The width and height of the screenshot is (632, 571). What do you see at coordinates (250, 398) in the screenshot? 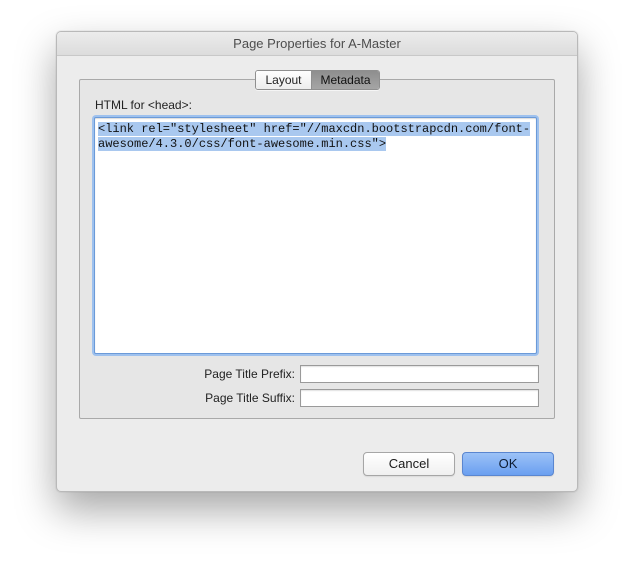
I see `title-suffix-label: Page Title Suffix:` at bounding box center [250, 398].